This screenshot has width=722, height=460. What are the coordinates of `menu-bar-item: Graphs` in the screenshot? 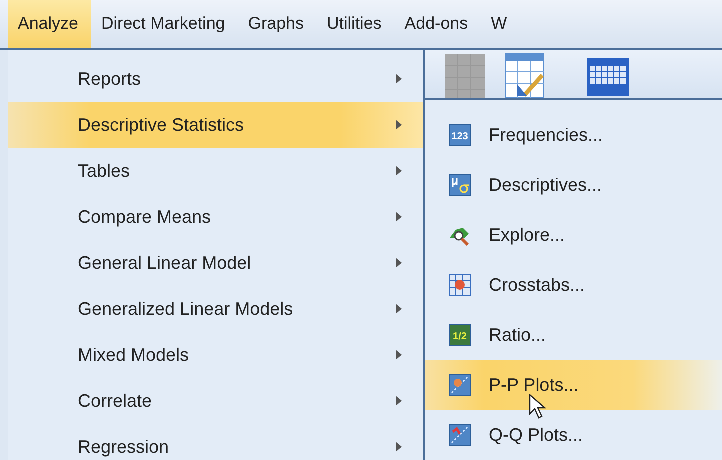 It's located at (277, 24).